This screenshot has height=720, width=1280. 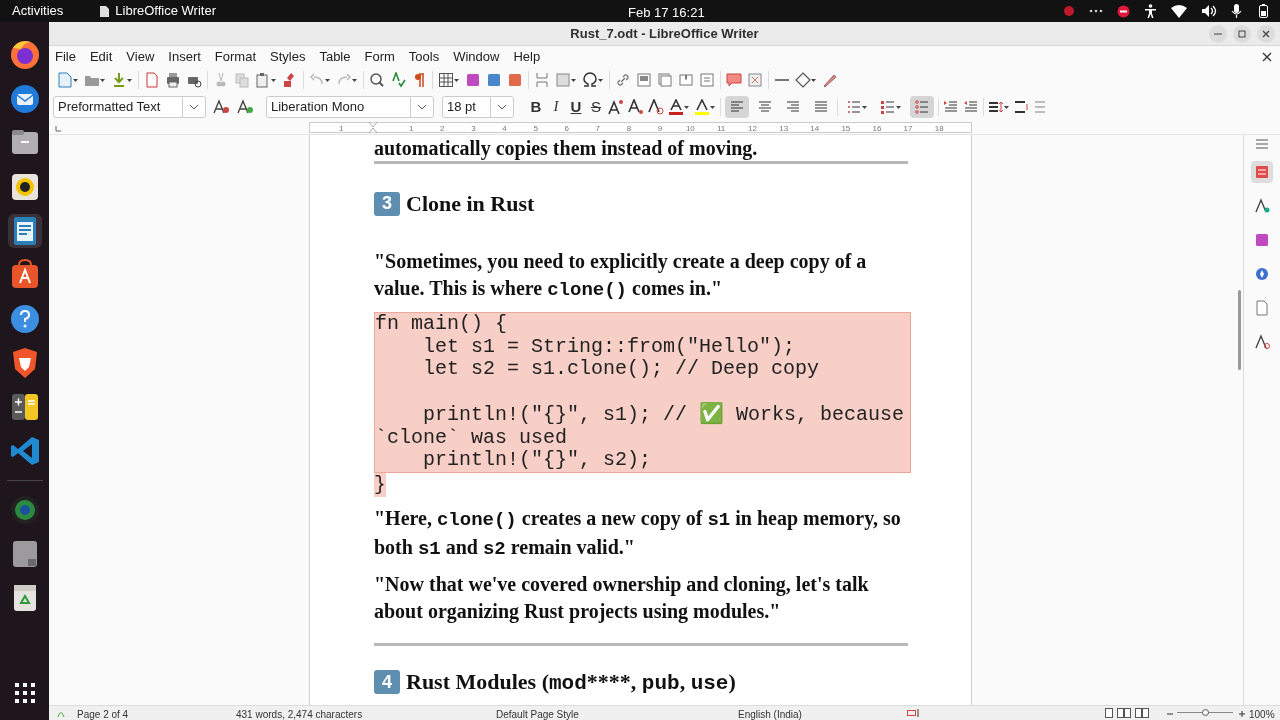 What do you see at coordinates (24, 231) in the screenshot?
I see `writer-icon` at bounding box center [24, 231].